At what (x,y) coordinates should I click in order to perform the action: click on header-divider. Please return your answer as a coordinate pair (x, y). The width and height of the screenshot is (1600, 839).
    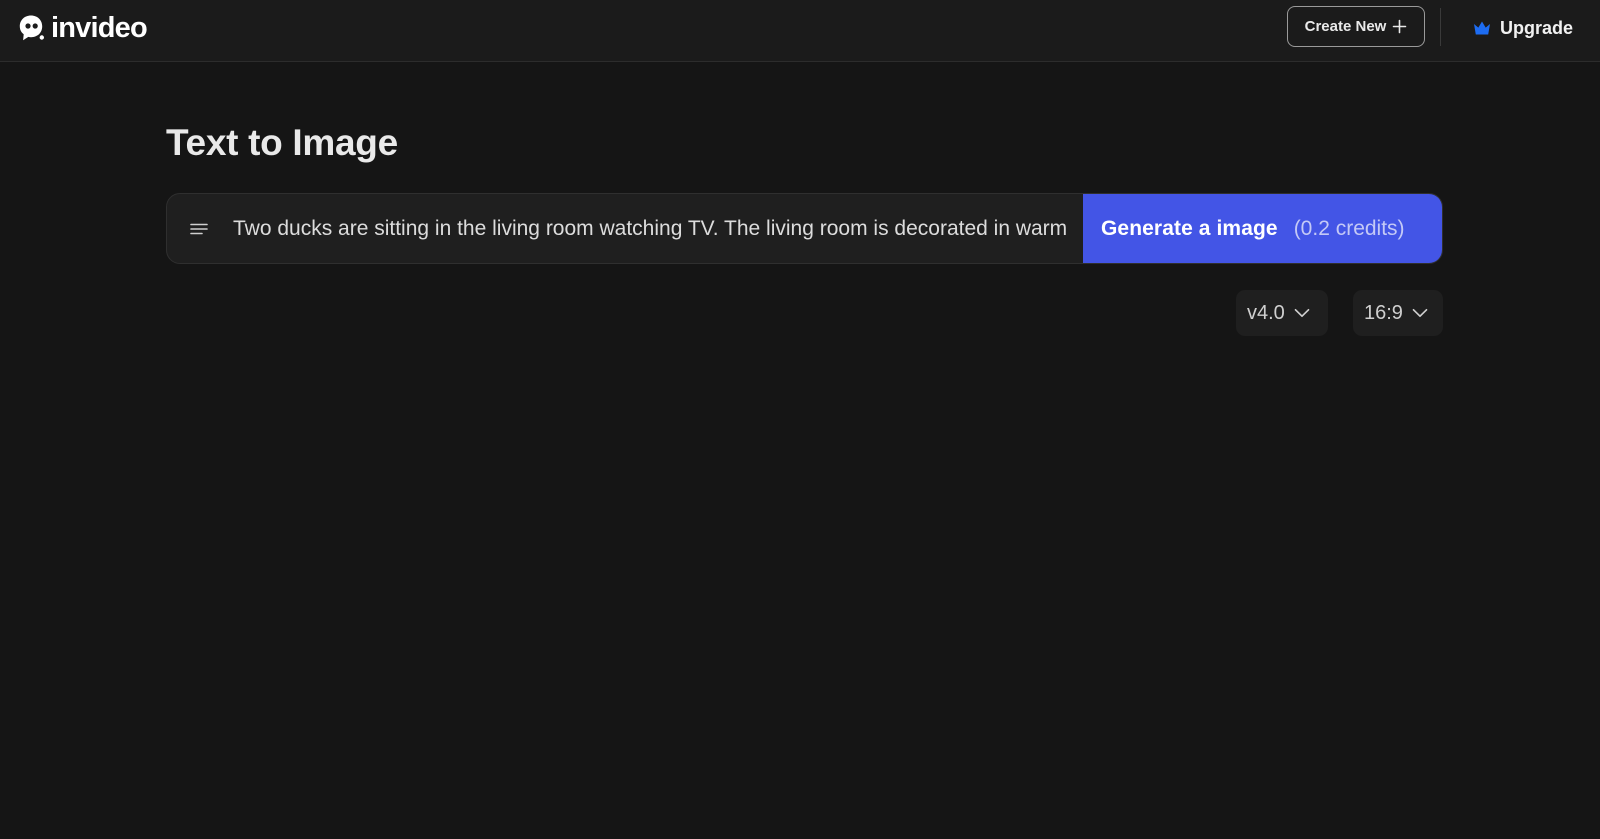
    Looking at the image, I should click on (1440, 27).